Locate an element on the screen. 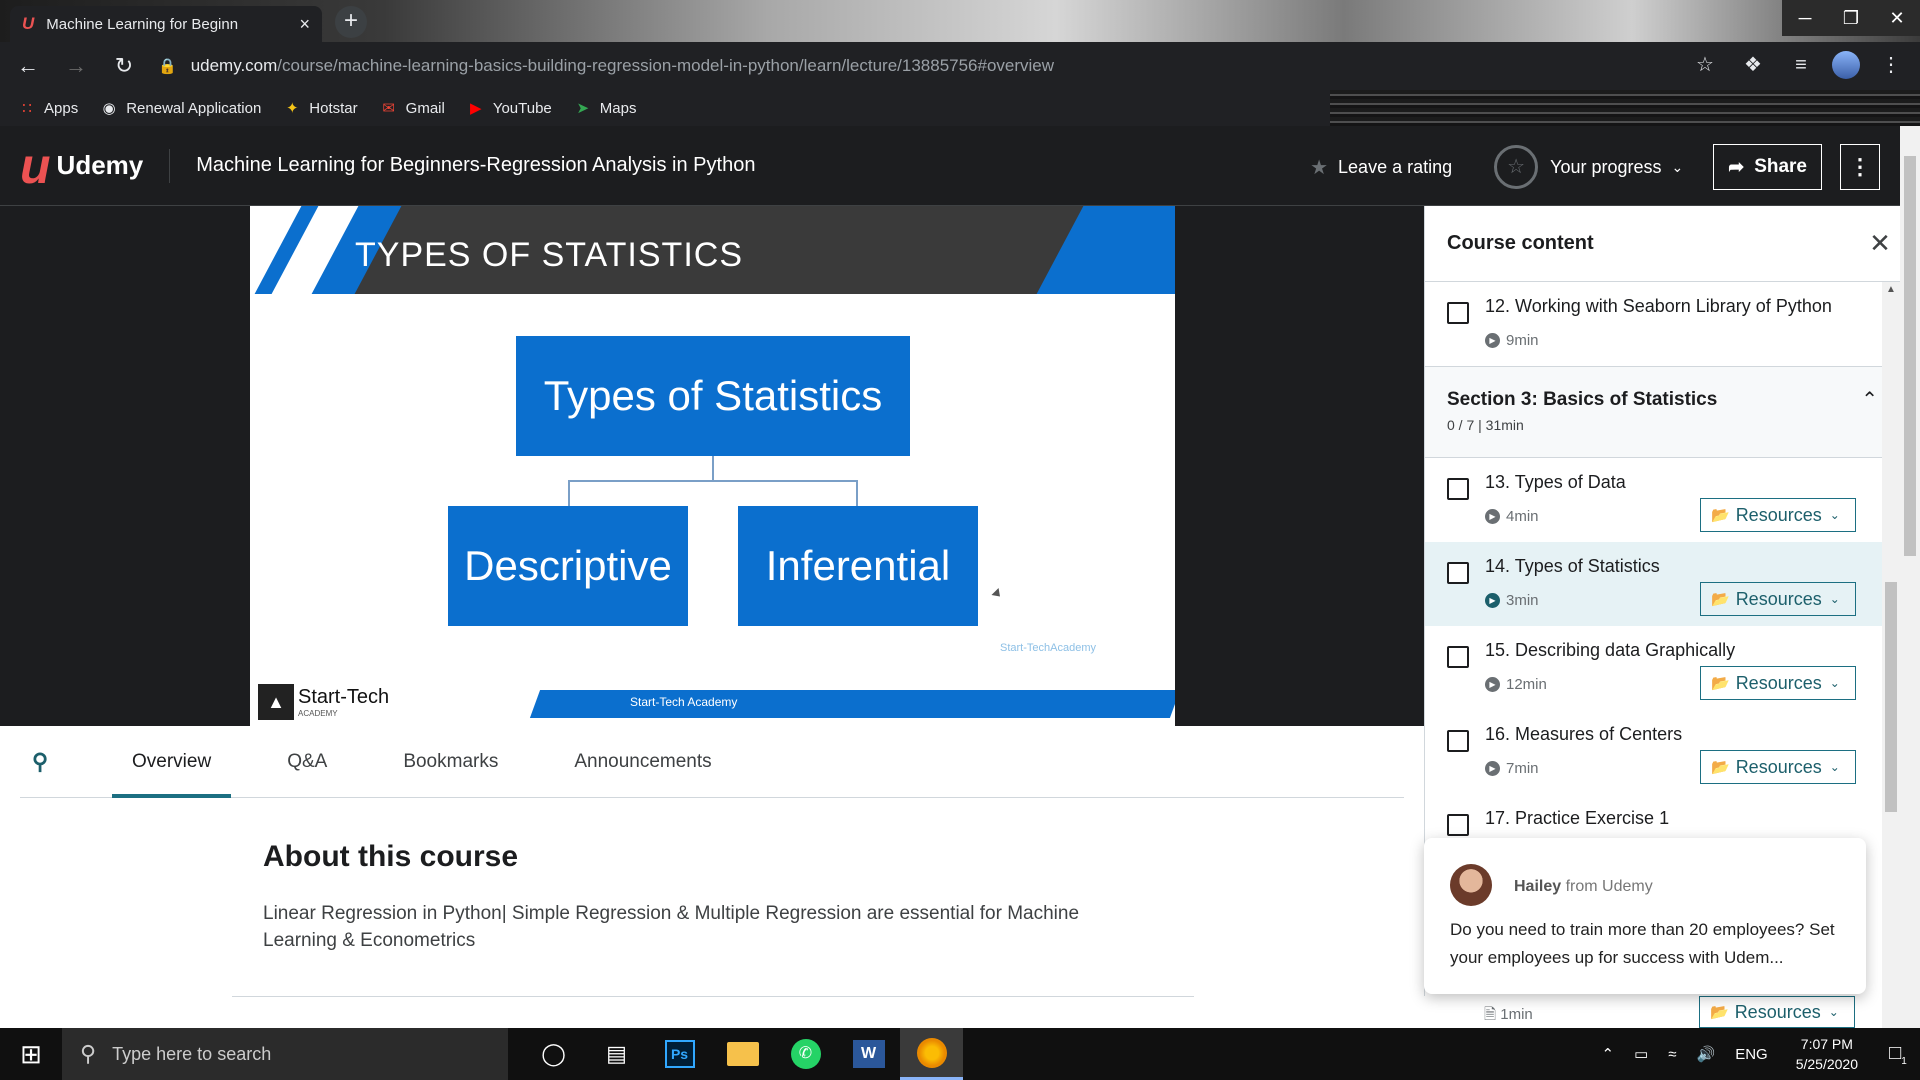  windows-start-icon: ⊞ is located at coordinates (31, 1054).